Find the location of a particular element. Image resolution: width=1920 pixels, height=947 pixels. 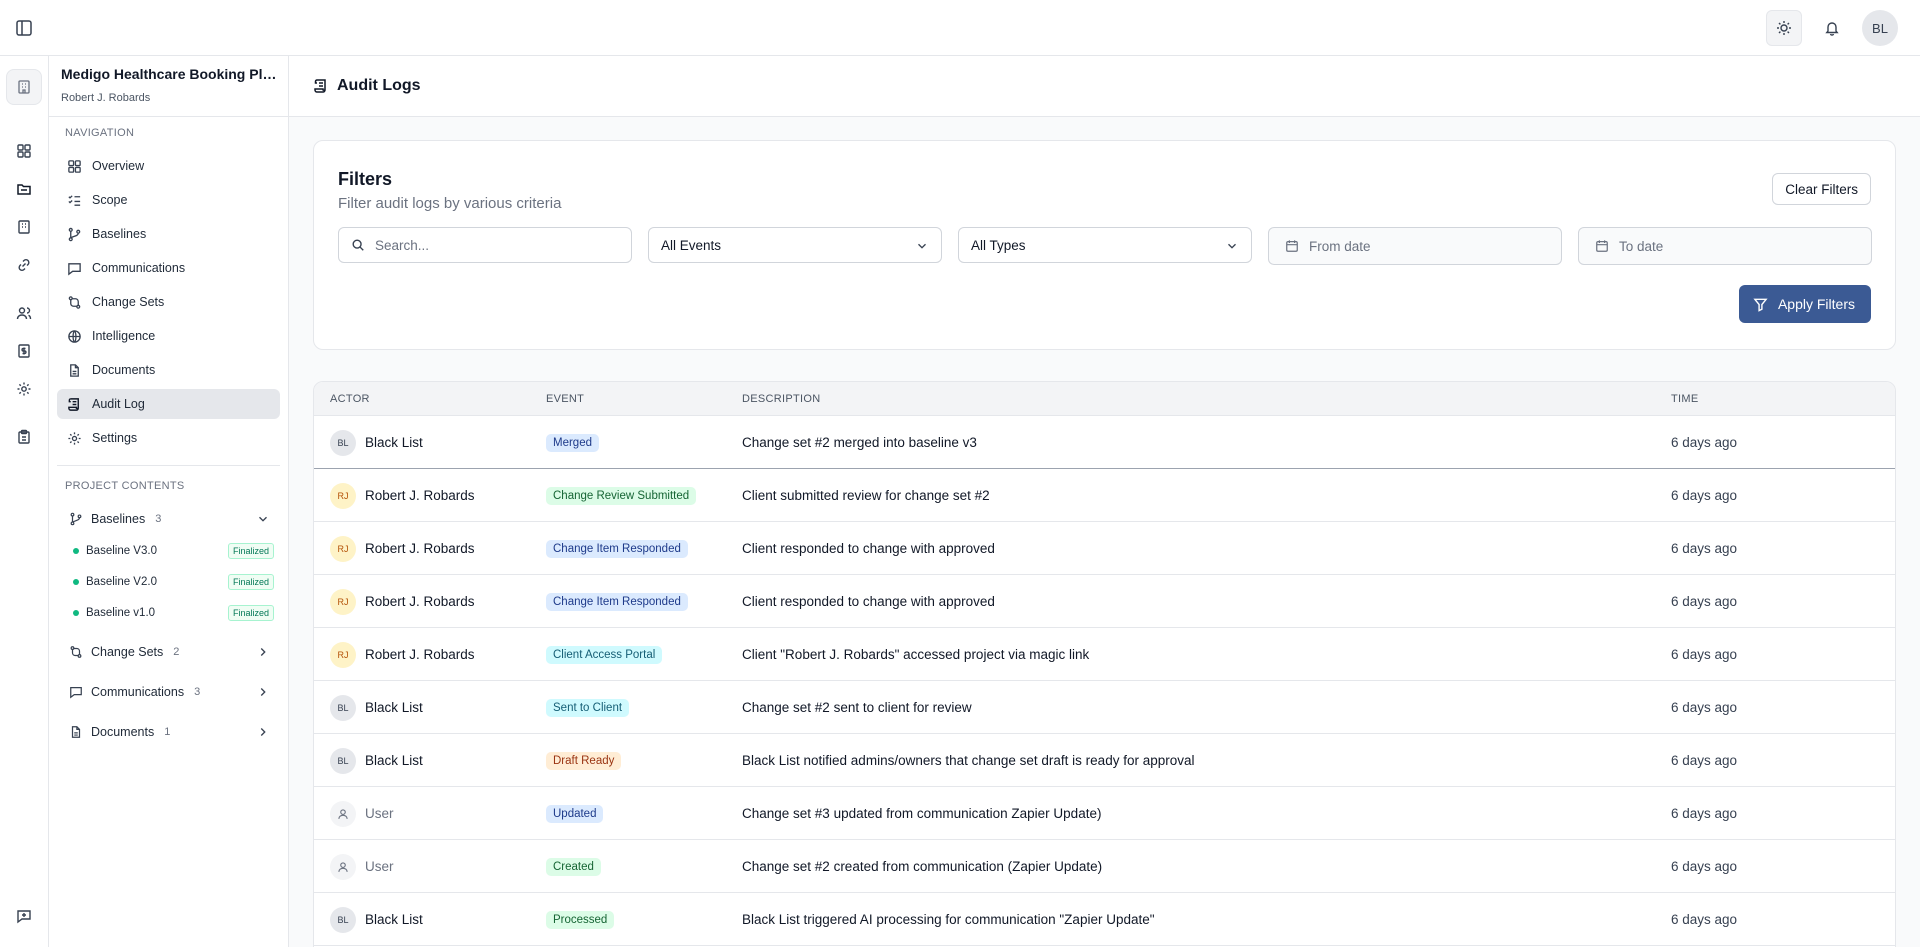

apply-filters-label: Apply Filters is located at coordinates (1816, 304).